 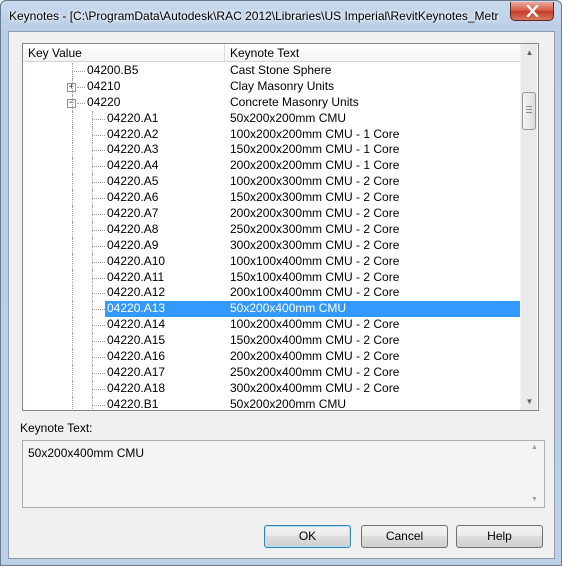 I want to click on column-header-key-value: Key Value, so click(x=55, y=53).